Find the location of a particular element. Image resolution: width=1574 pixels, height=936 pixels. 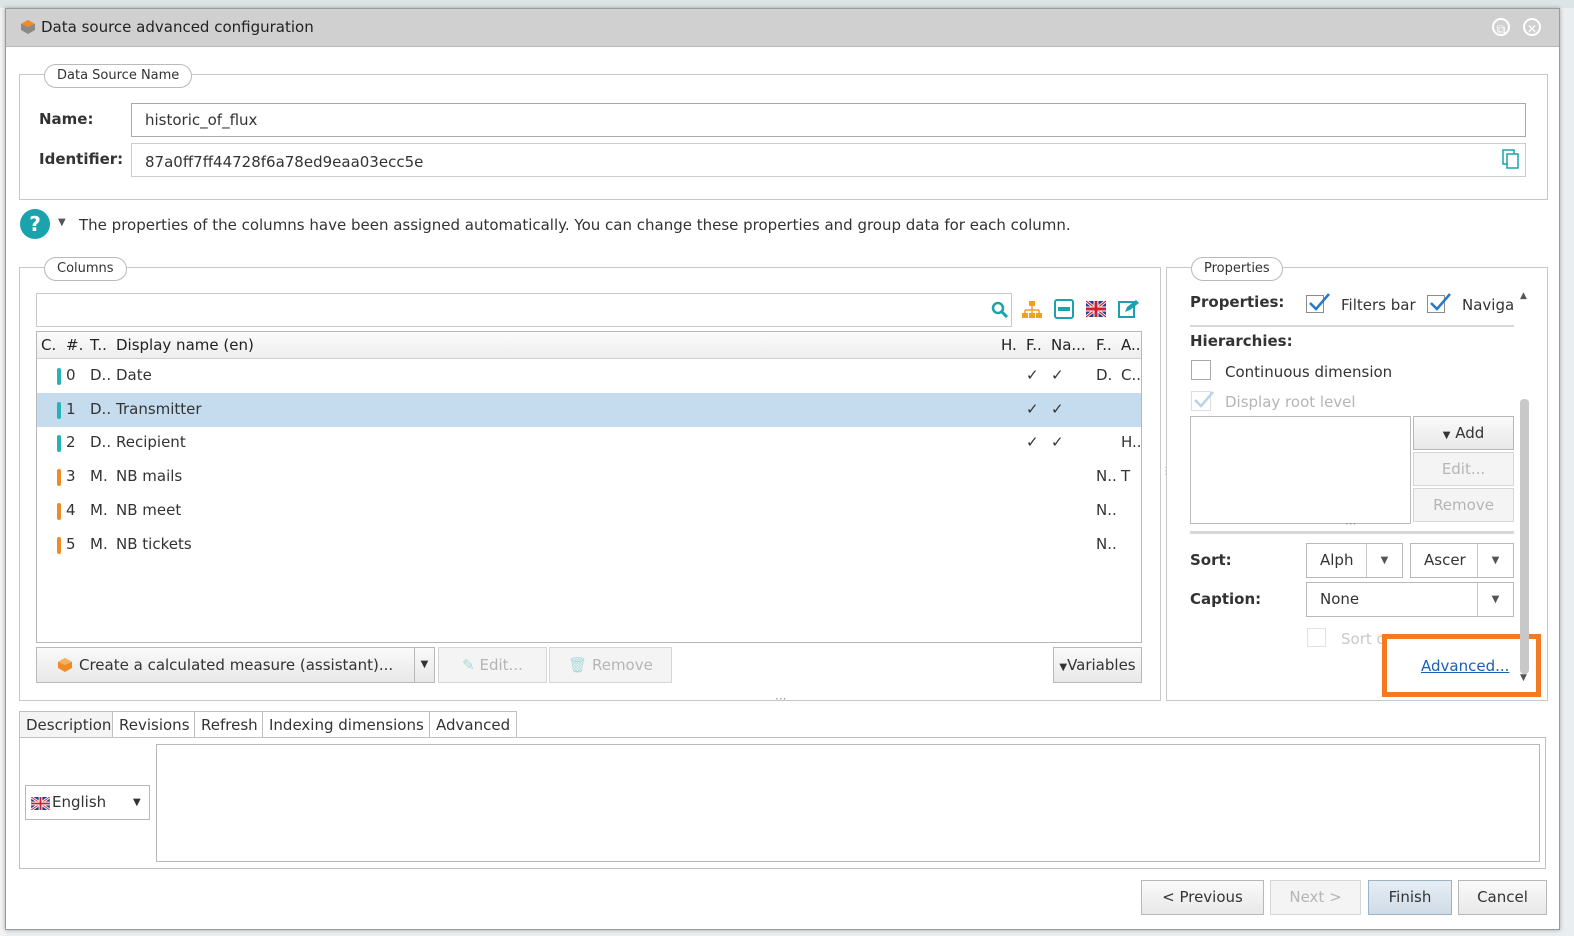

tab-refresh: Refresh is located at coordinates (229, 724).